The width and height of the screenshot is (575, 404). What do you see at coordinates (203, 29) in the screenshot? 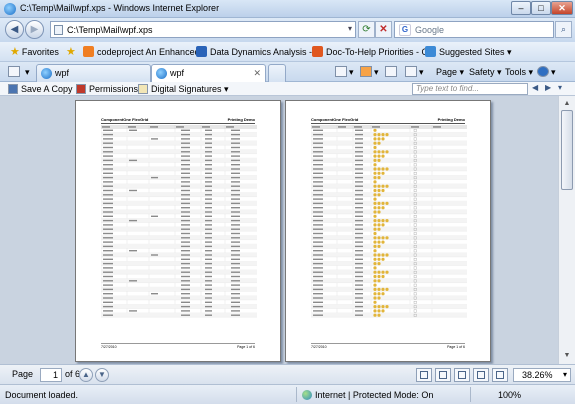
I see `address-bar: C:\Temp\Mail\wpf.xps ▾` at bounding box center [203, 29].